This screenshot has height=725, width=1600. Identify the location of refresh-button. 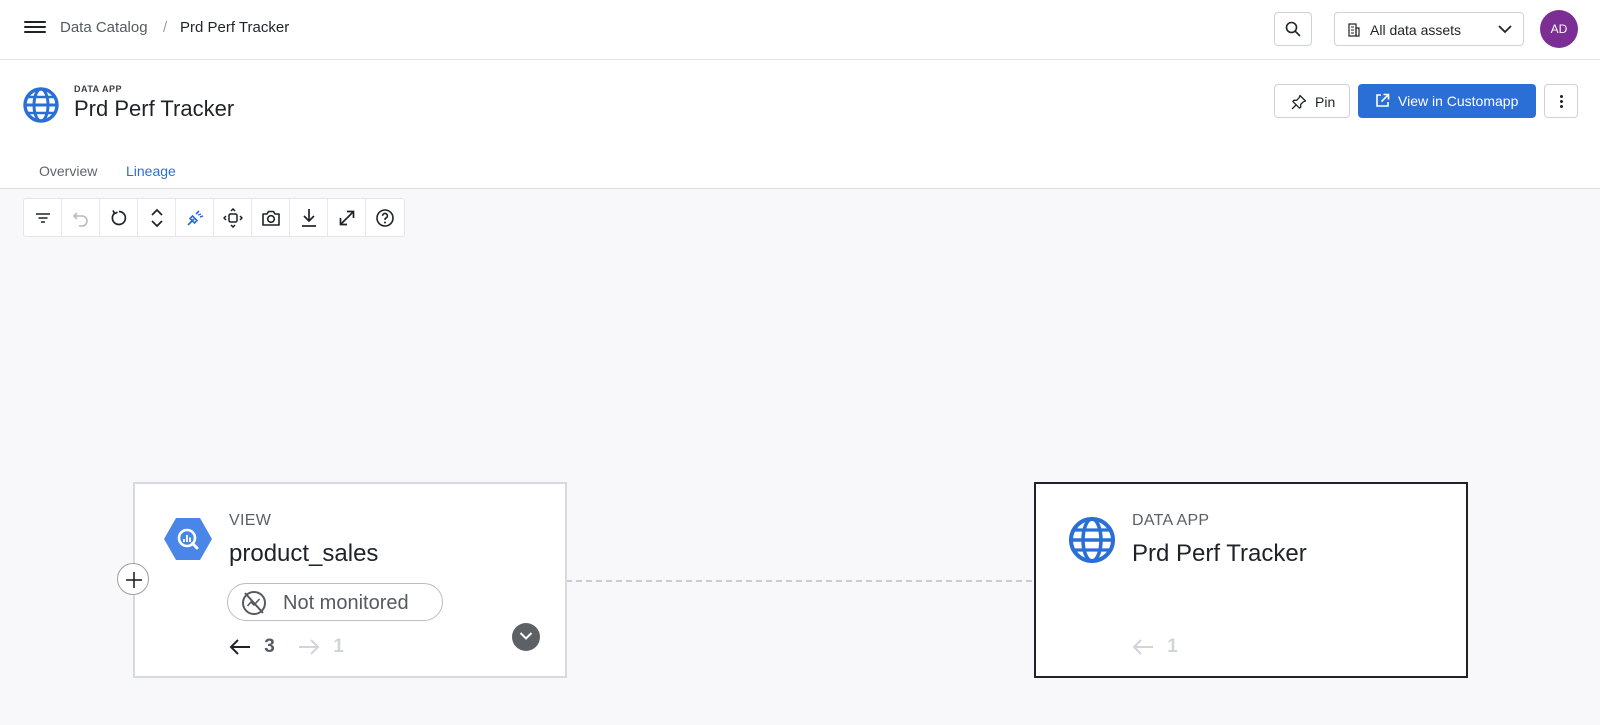
(119, 217).